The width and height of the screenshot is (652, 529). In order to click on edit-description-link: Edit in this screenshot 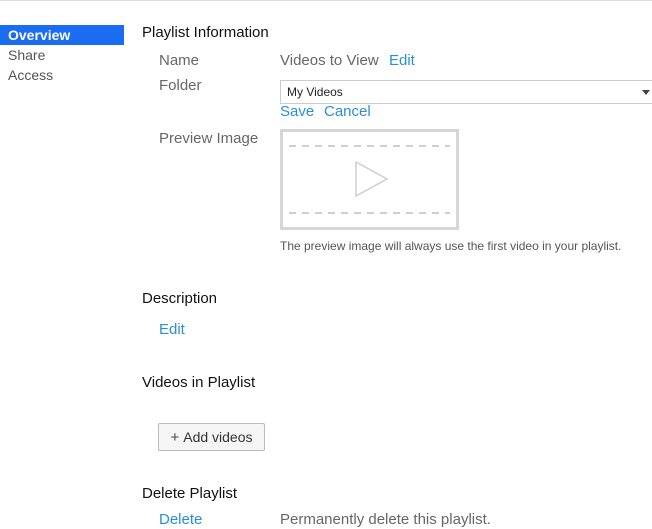, I will do `click(172, 329)`.